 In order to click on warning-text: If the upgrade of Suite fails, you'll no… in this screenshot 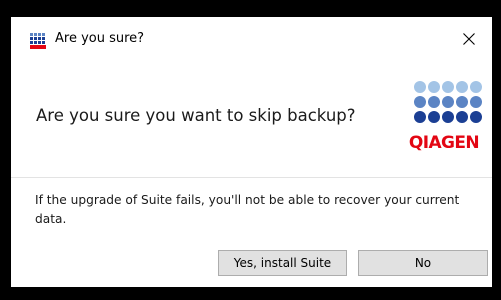, I will do `click(247, 209)`.